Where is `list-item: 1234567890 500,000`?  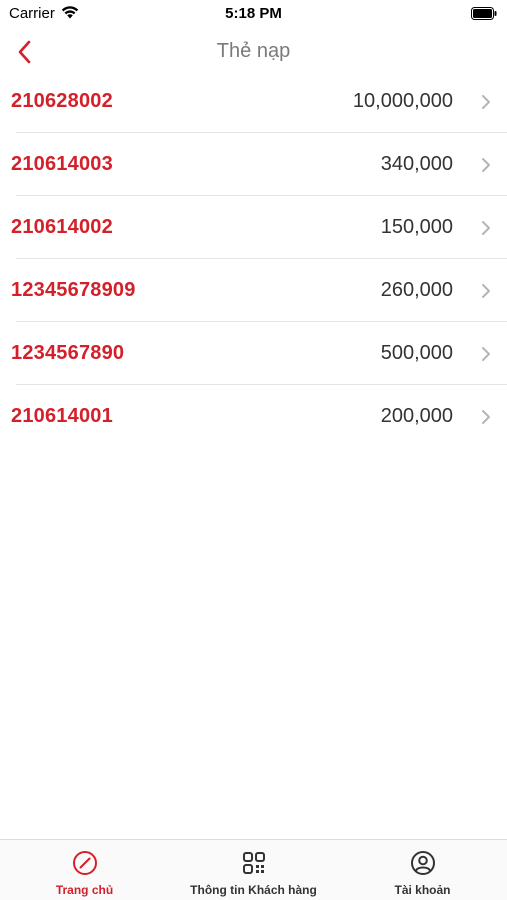 list-item: 1234567890 500,000 is located at coordinates (253, 353).